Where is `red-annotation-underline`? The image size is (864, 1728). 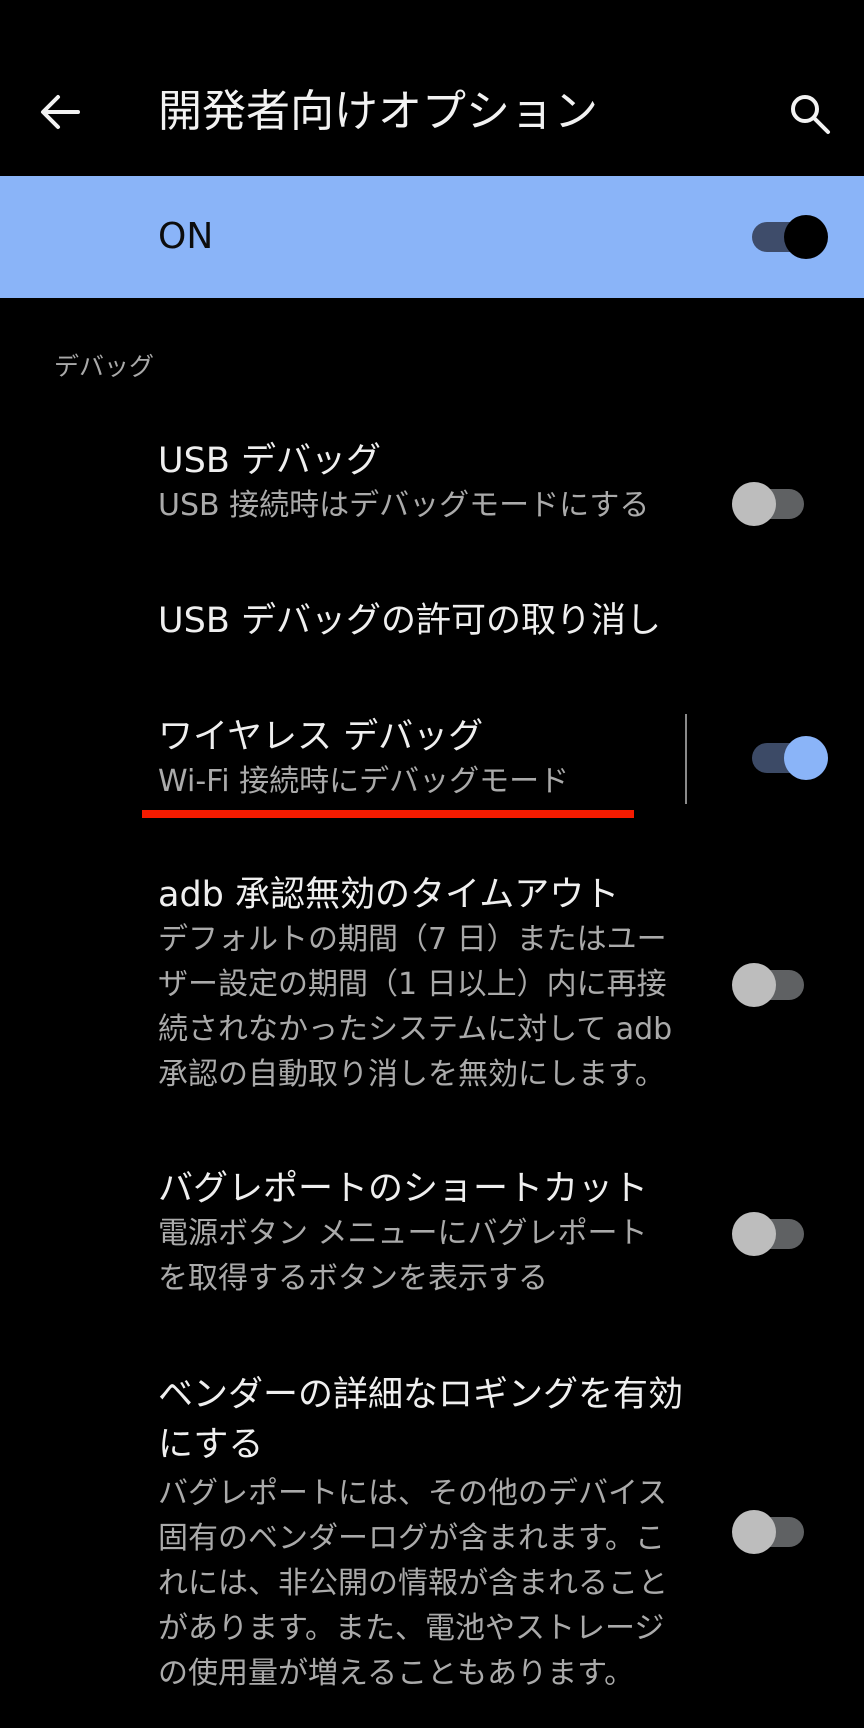
red-annotation-underline is located at coordinates (388, 814).